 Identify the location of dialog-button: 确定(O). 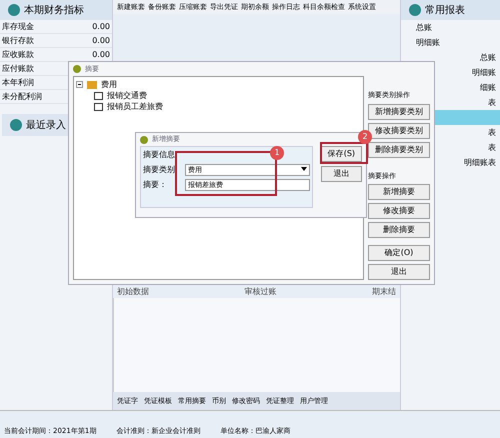
(399, 253).